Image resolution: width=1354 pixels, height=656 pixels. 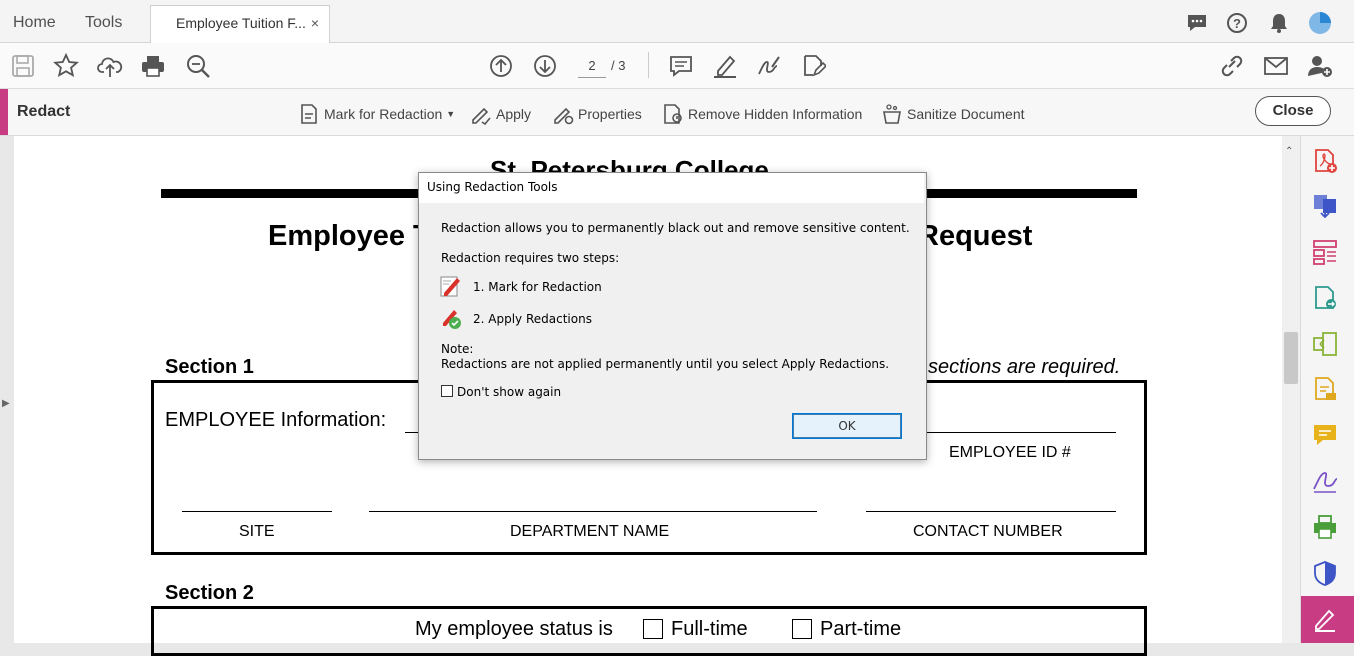 I want to click on toolbar-divider, so click(x=648, y=65).